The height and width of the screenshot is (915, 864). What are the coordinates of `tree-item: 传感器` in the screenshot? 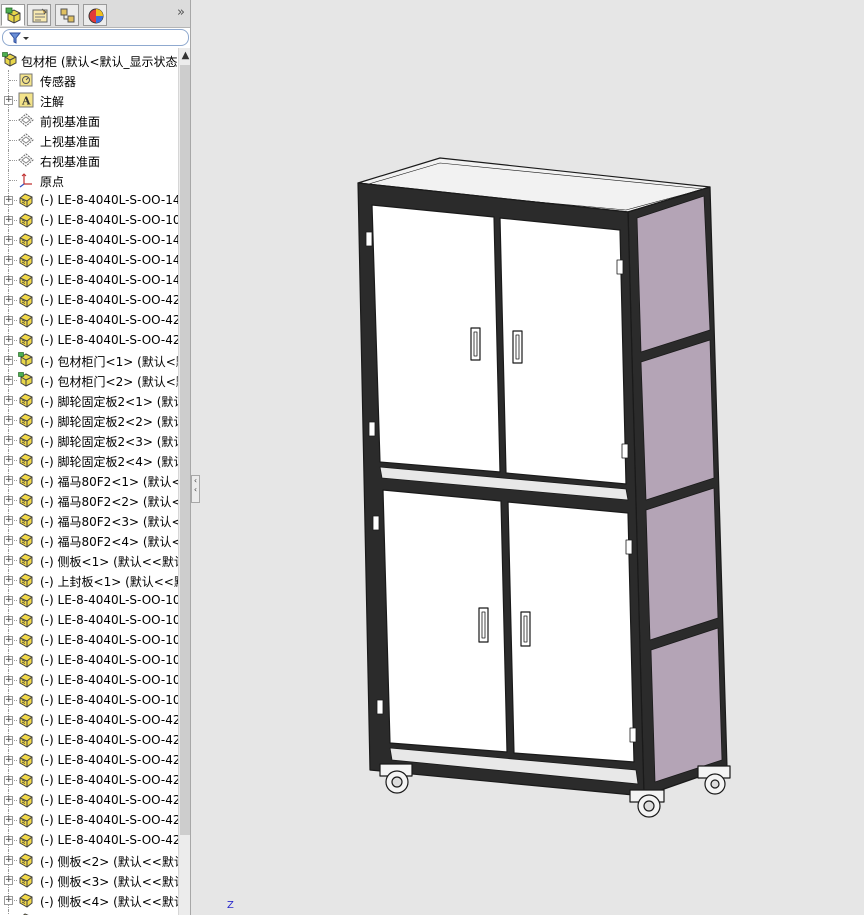 It's located at (89, 80).